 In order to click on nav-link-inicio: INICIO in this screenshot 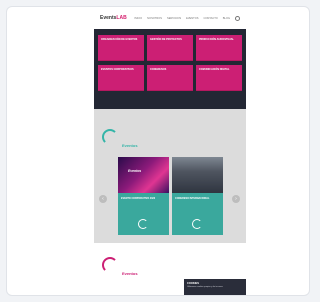, I will do `click(138, 18)`.